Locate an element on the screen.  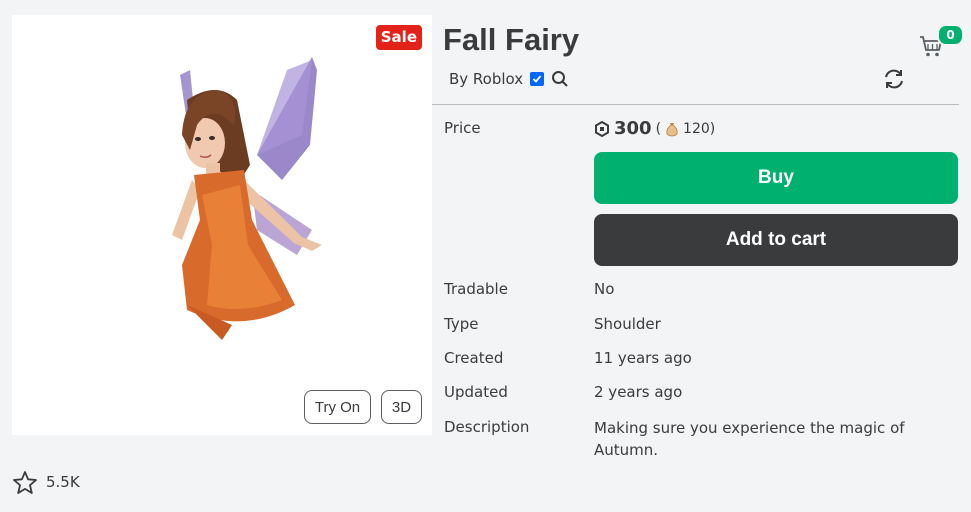
favorite-control: 5.5K is located at coordinates (46, 482).